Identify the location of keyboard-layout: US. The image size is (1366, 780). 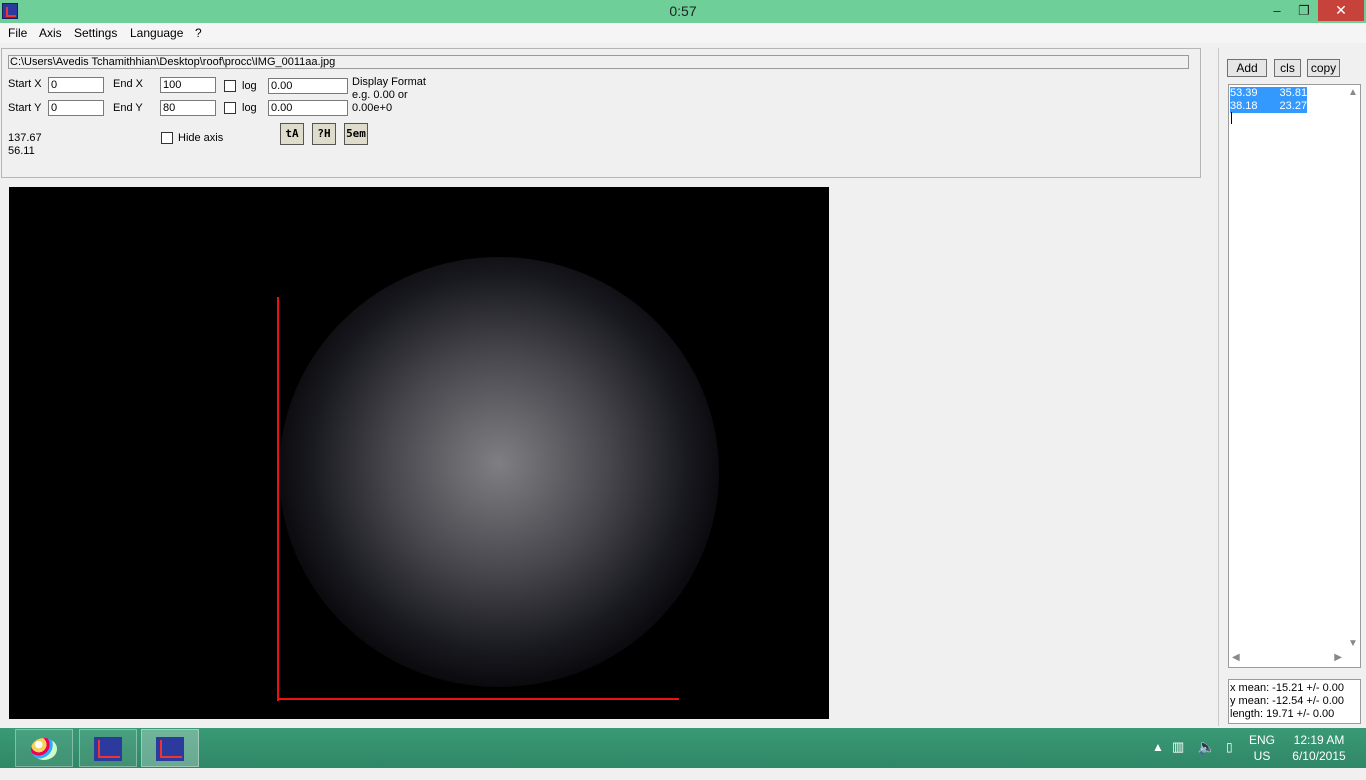
(1262, 756).